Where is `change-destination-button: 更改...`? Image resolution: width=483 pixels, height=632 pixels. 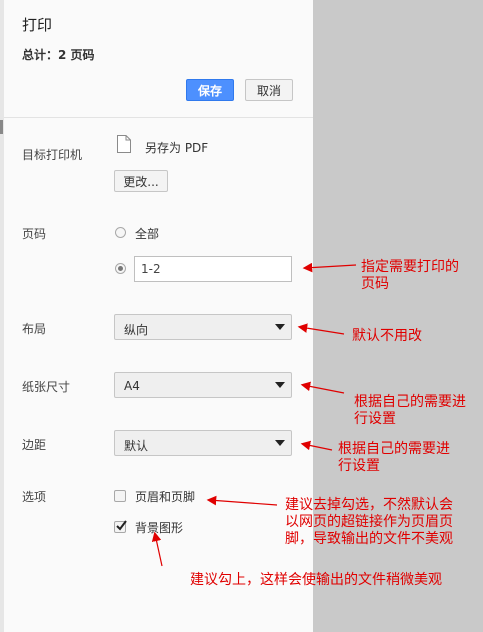 change-destination-button: 更改... is located at coordinates (141, 181).